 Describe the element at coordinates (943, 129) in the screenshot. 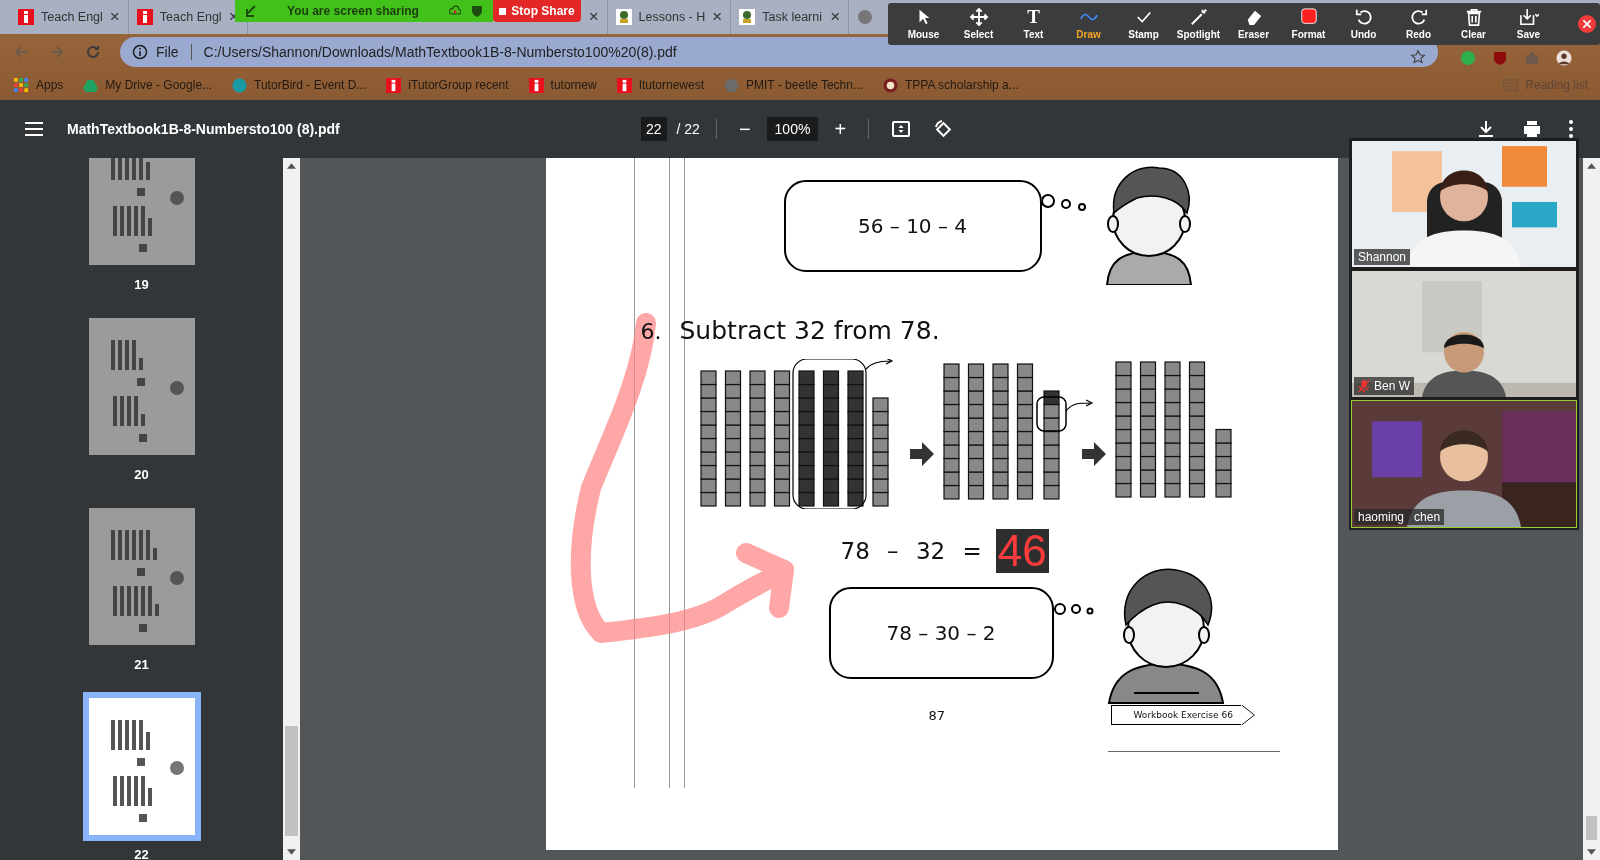

I see `rotate-icon` at that location.